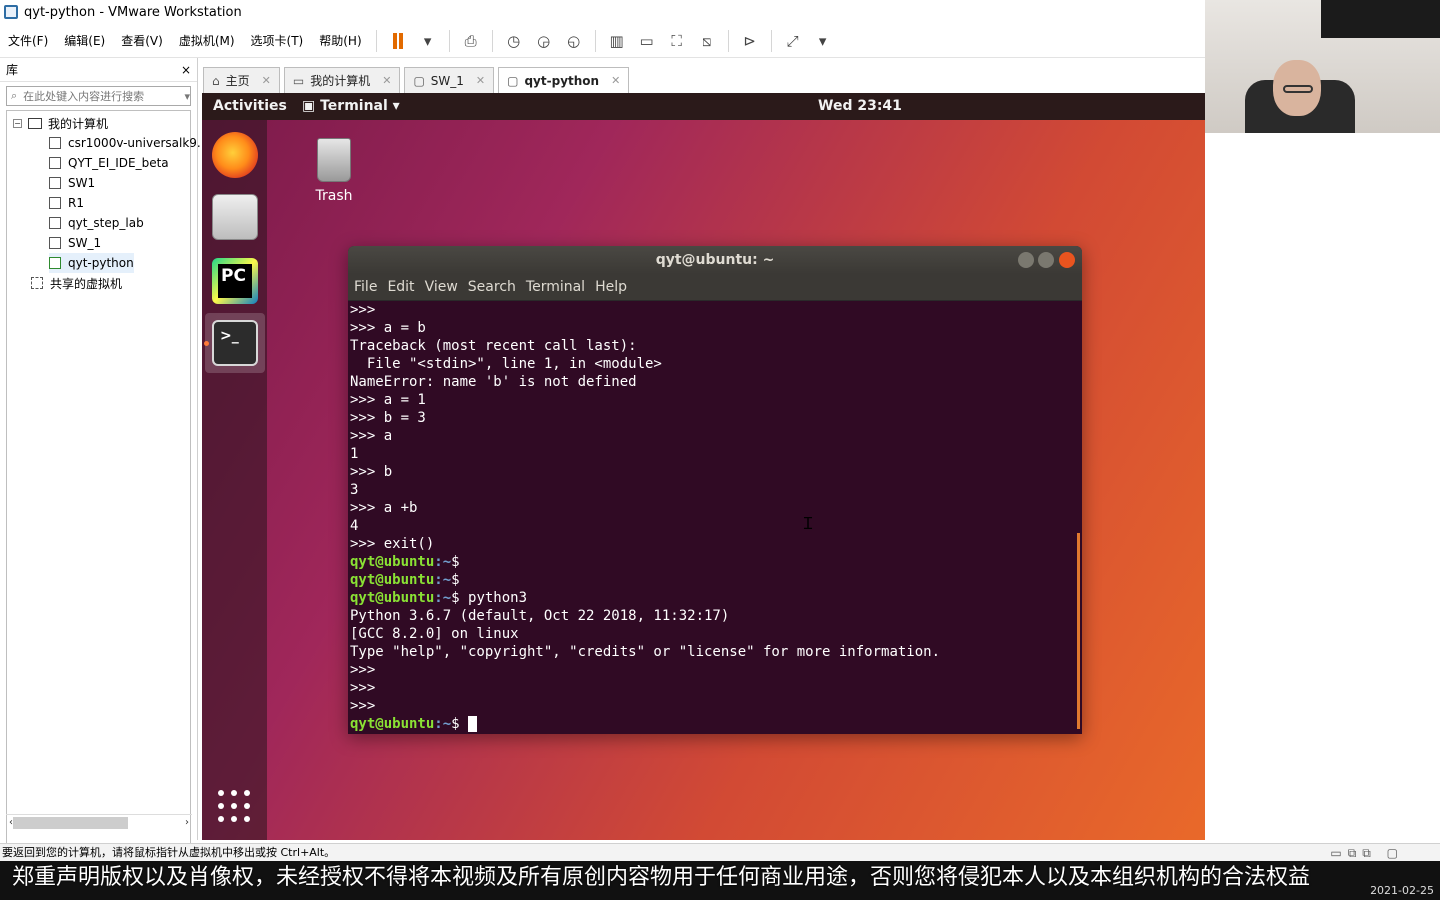  Describe the element at coordinates (187, 96) in the screenshot. I see `search-dropdown-icon: ▾` at that location.